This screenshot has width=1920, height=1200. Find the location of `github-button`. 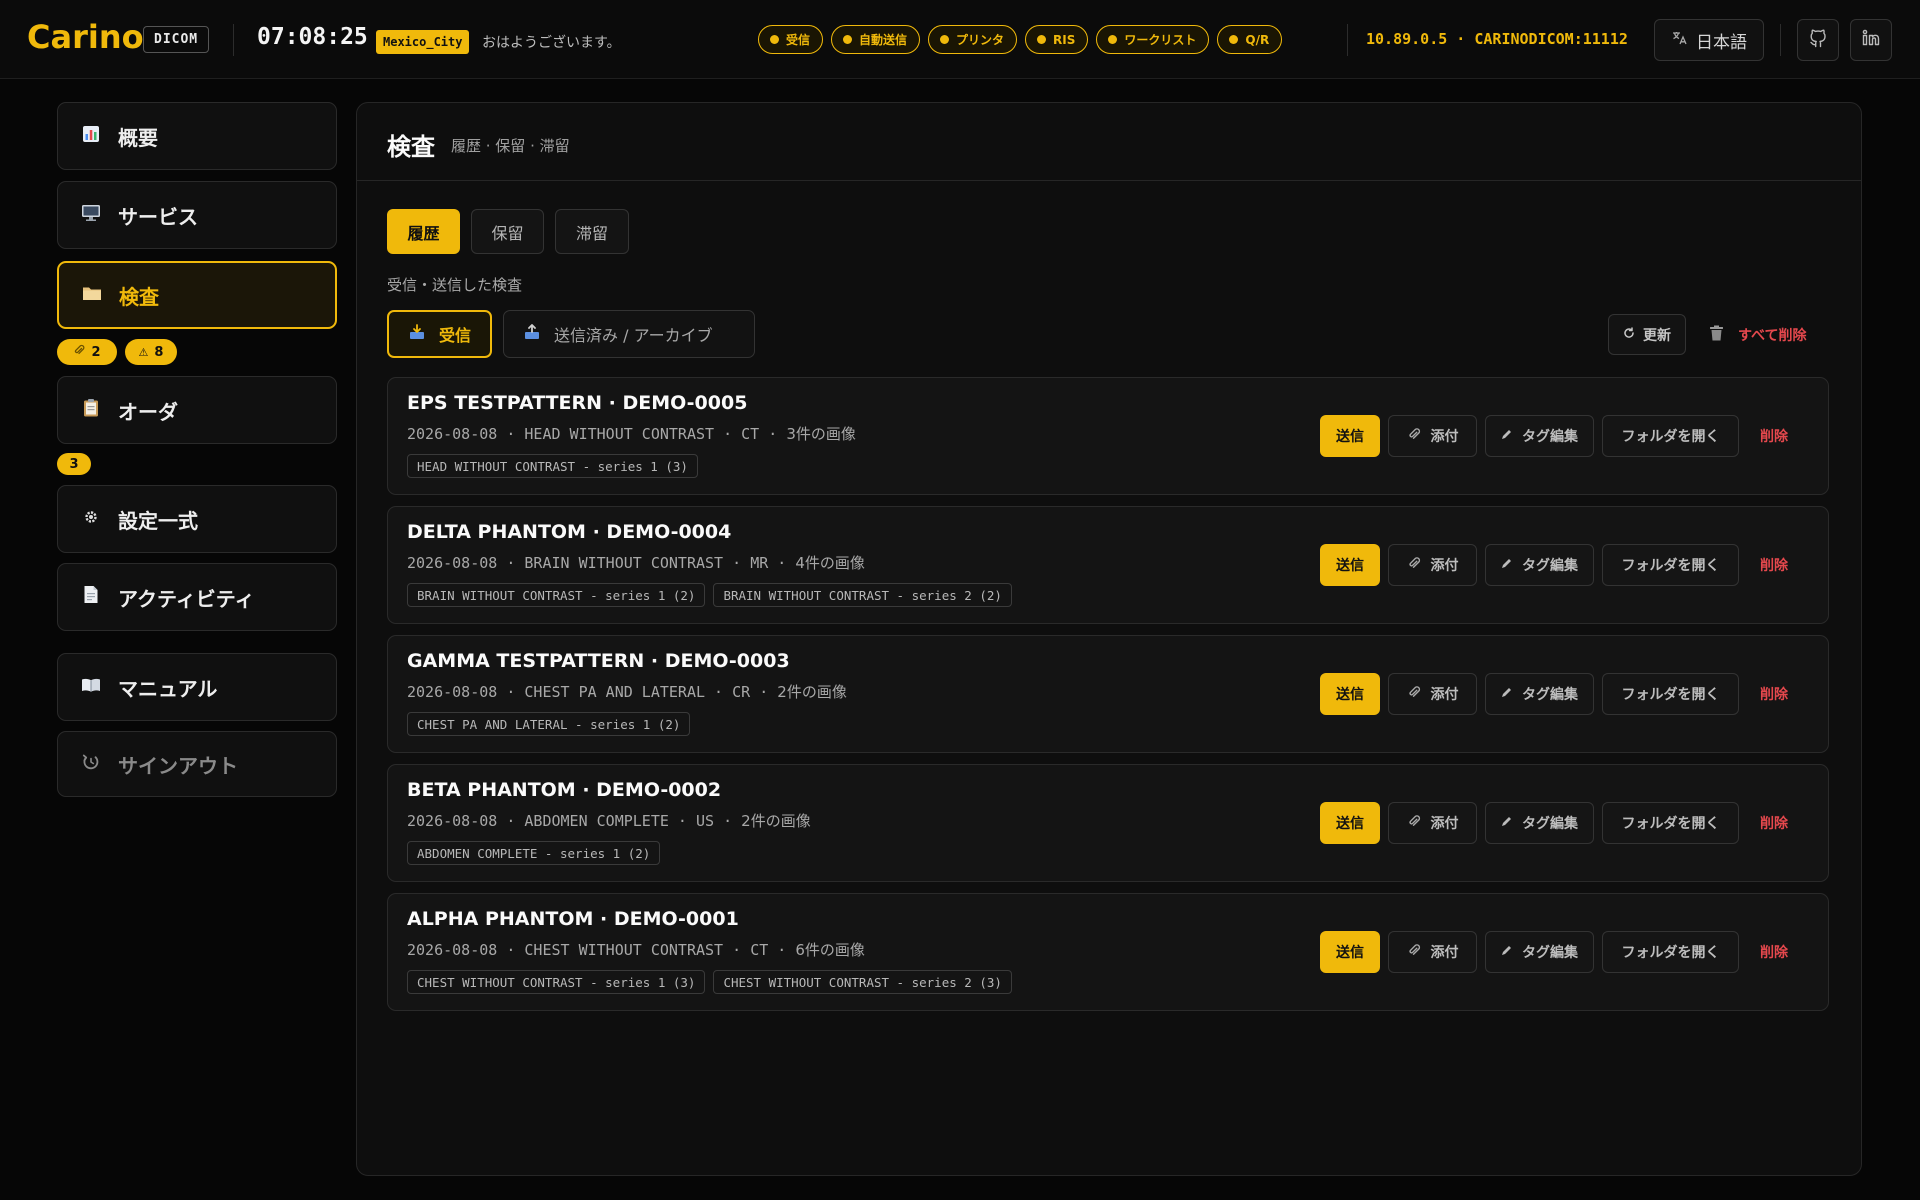

github-button is located at coordinates (1818, 40).